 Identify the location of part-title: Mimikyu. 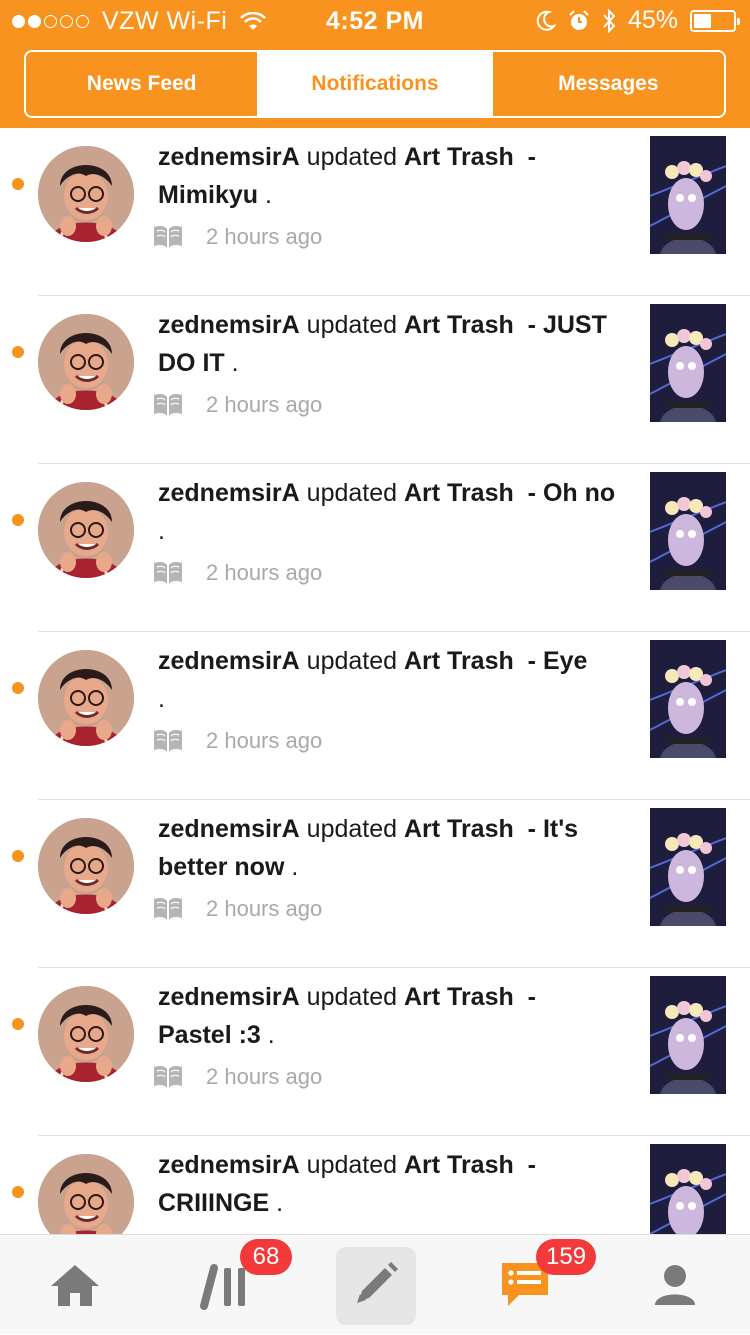
(208, 195).